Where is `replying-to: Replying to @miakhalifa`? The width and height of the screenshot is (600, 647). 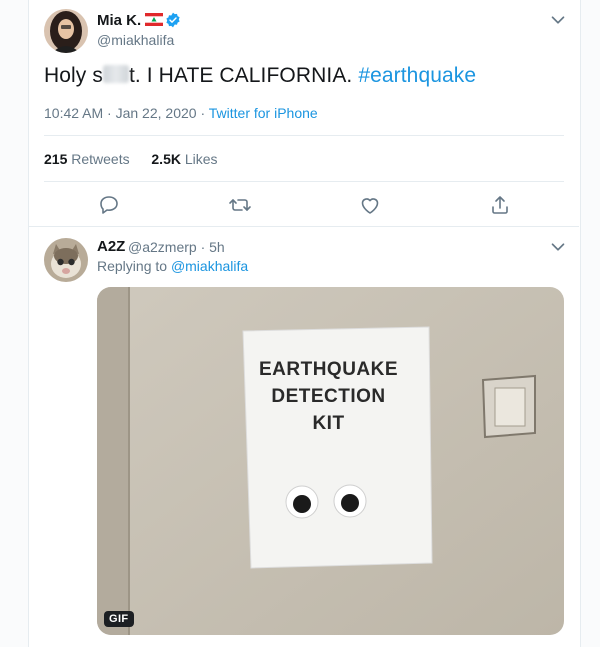 replying-to: Replying to @miakhalifa is located at coordinates (172, 266).